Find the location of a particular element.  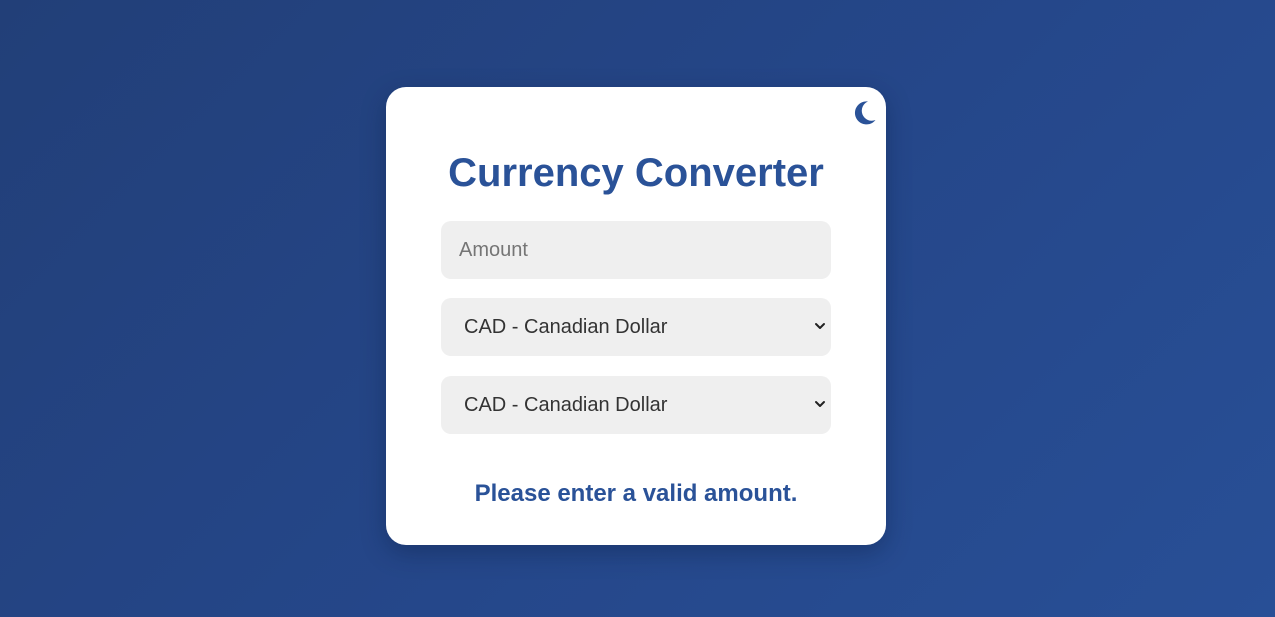

moon-icon is located at coordinates (865, 113).